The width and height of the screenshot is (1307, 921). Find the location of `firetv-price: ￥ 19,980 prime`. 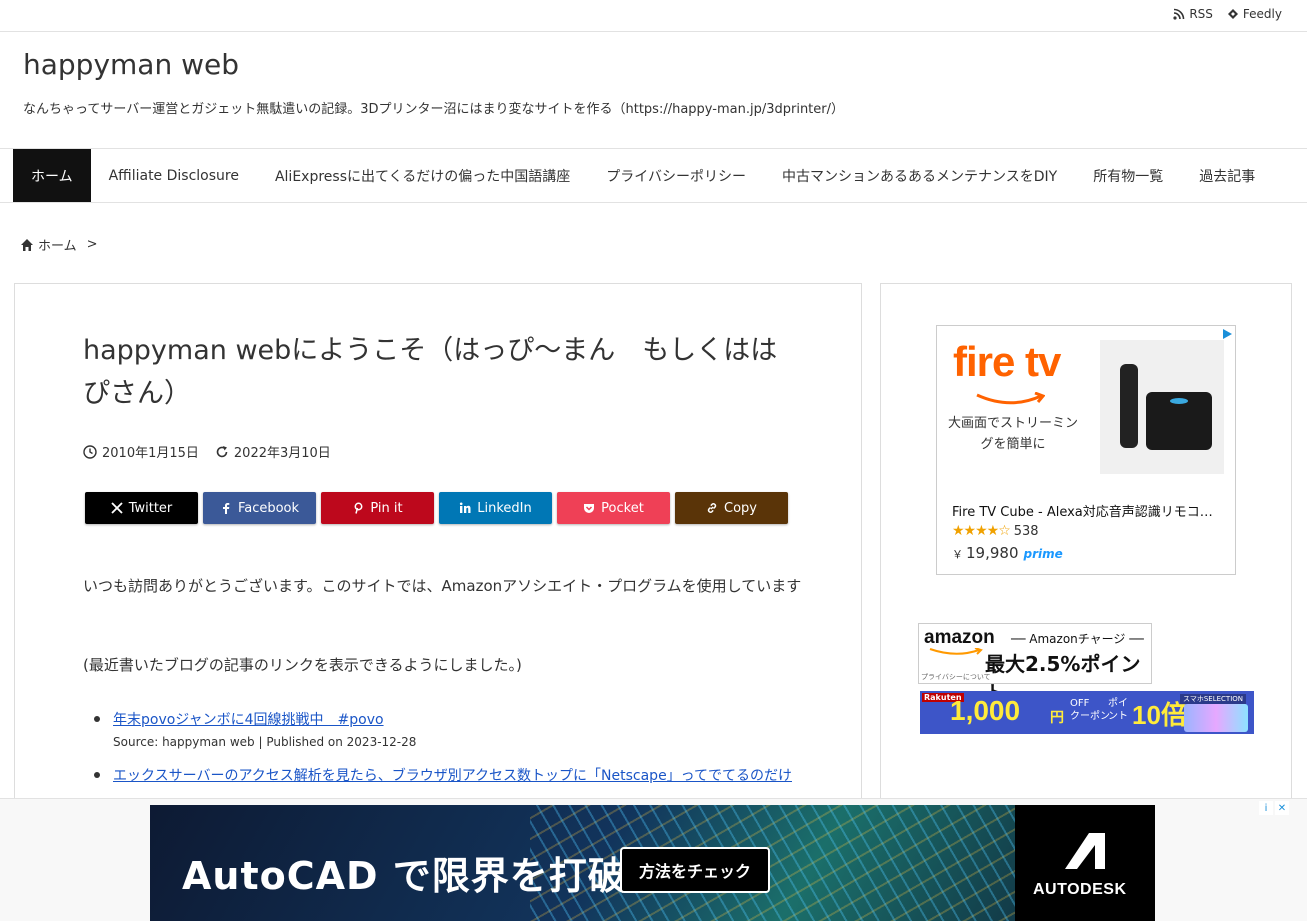

firetv-price: ￥ 19,980 prime is located at coordinates (1007, 553).